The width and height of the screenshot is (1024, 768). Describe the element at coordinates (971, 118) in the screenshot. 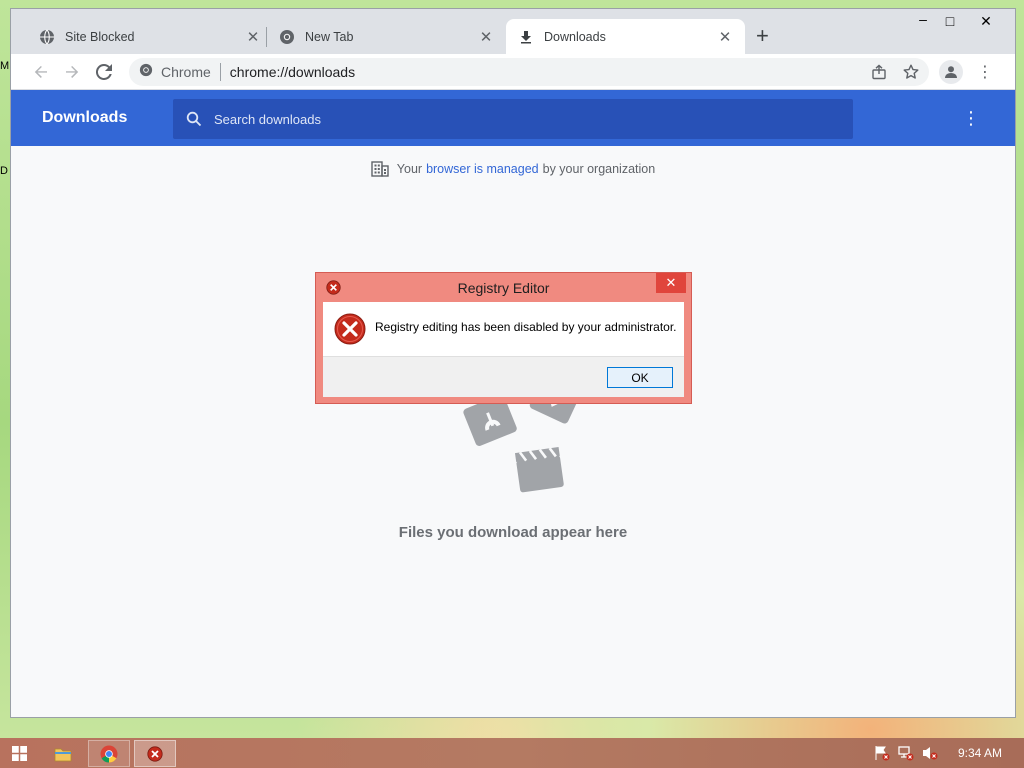

I see `downloads-menu-icon: ⋮` at that location.